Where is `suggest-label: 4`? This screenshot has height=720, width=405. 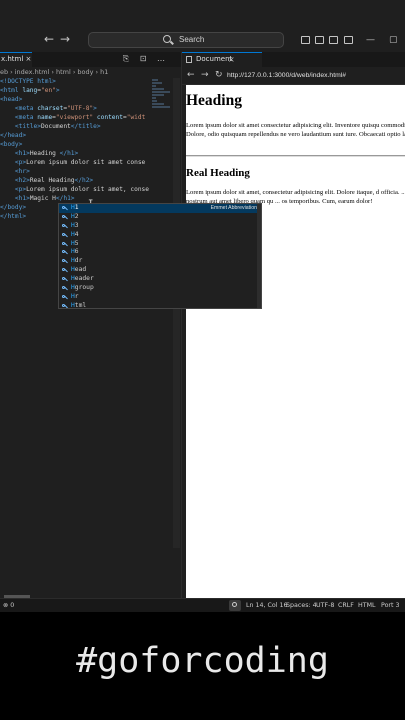
suggest-label: 4 is located at coordinates (76, 234).